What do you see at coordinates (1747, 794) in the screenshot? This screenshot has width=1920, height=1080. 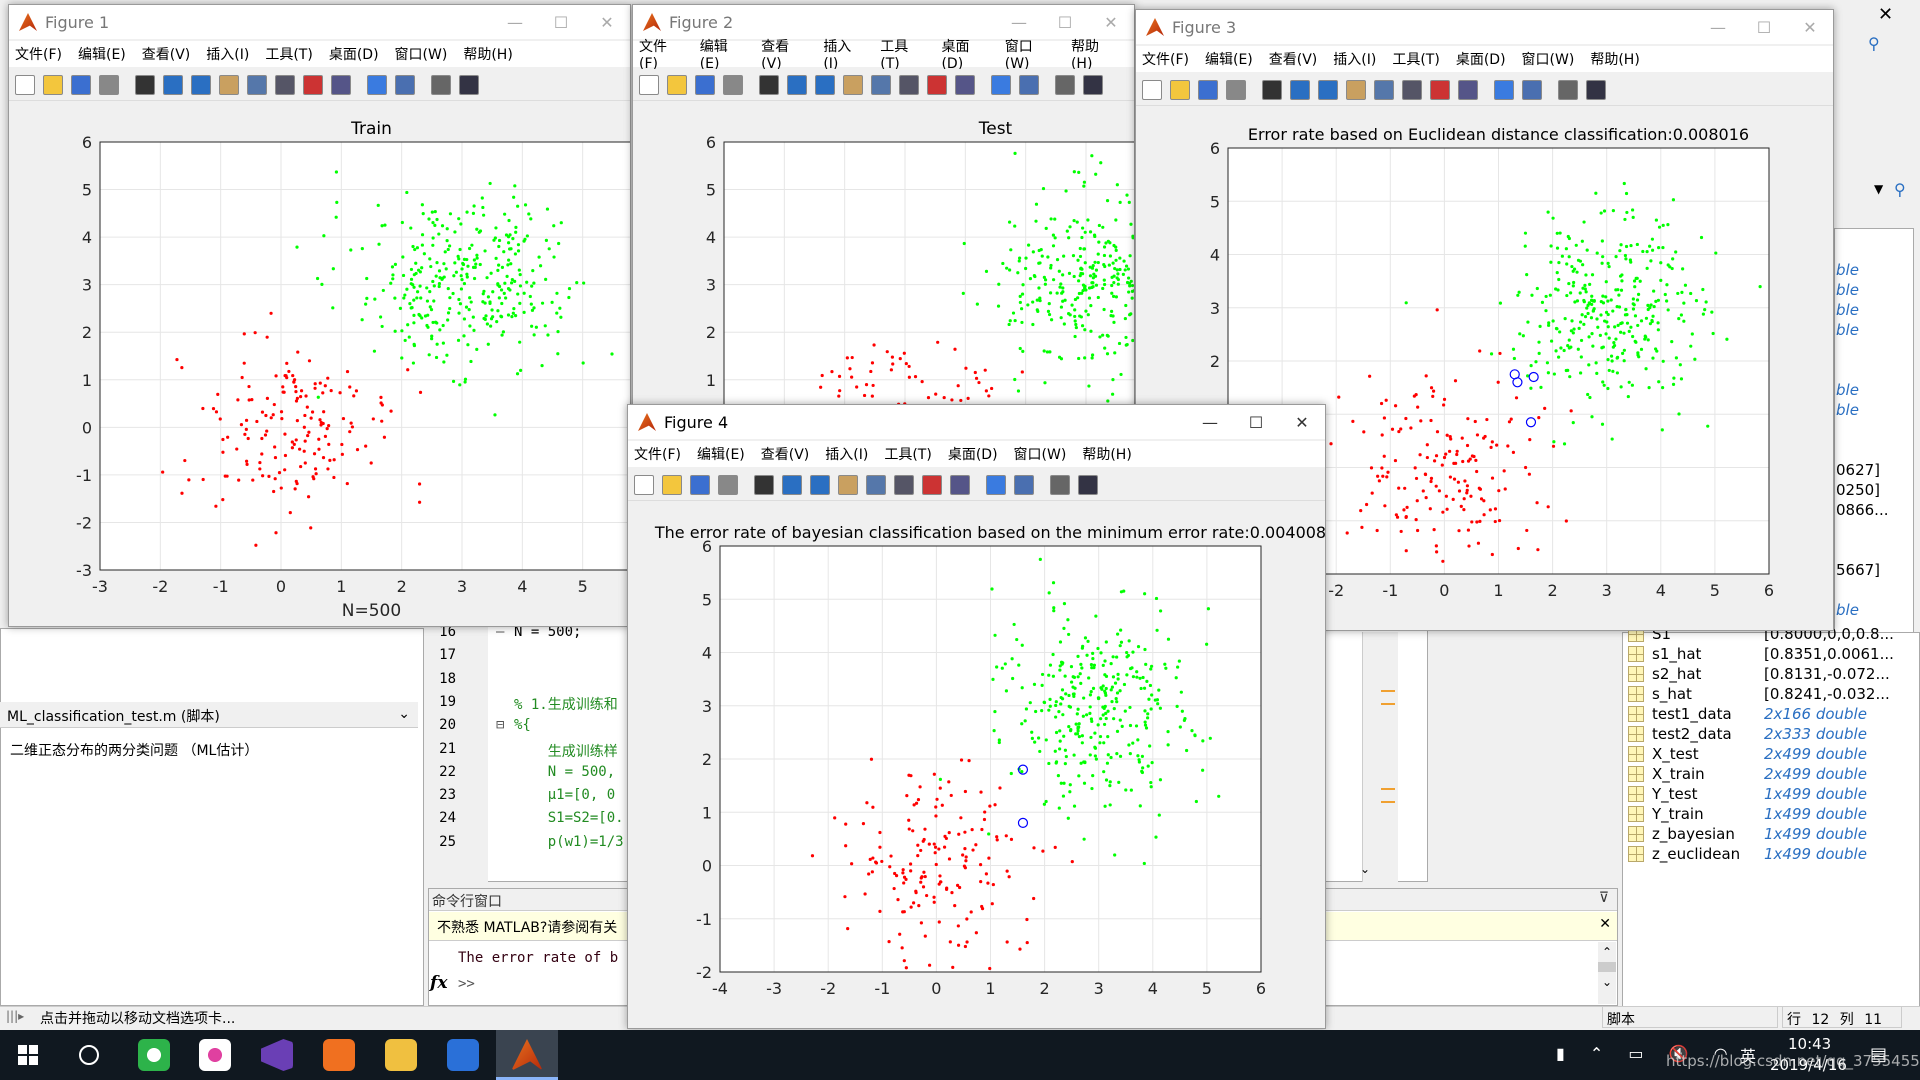 I see `workspace-row: Y_test 1x499 double` at bounding box center [1747, 794].